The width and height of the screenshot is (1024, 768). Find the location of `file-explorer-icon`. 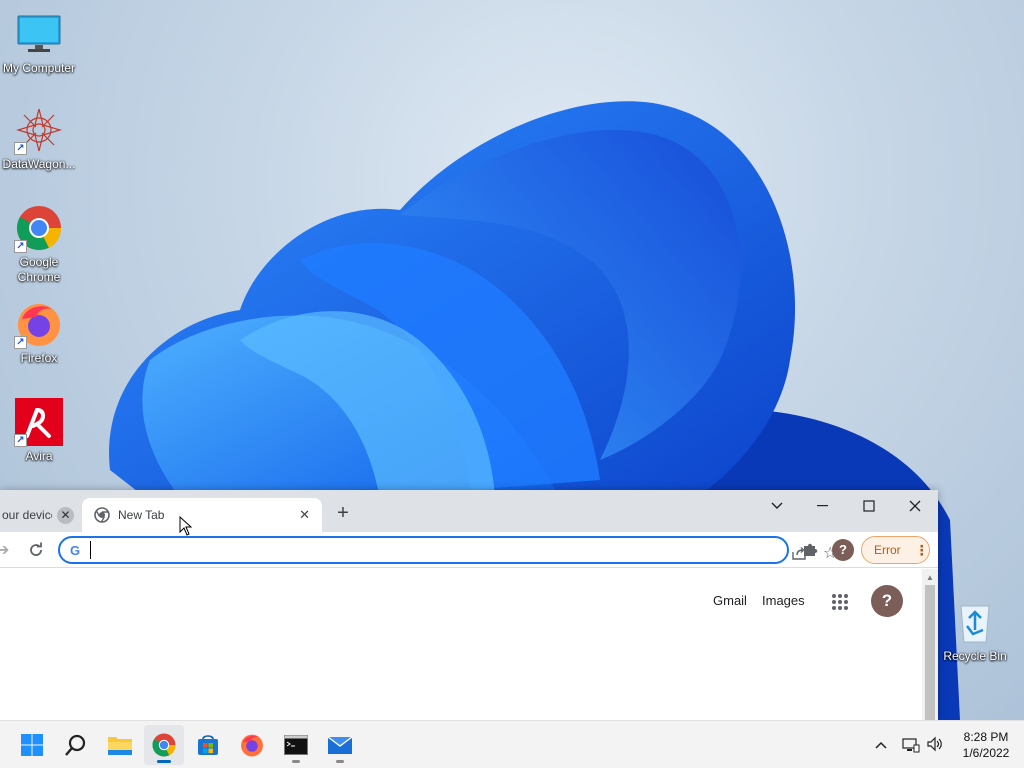

file-explorer-icon is located at coordinates (120, 746).